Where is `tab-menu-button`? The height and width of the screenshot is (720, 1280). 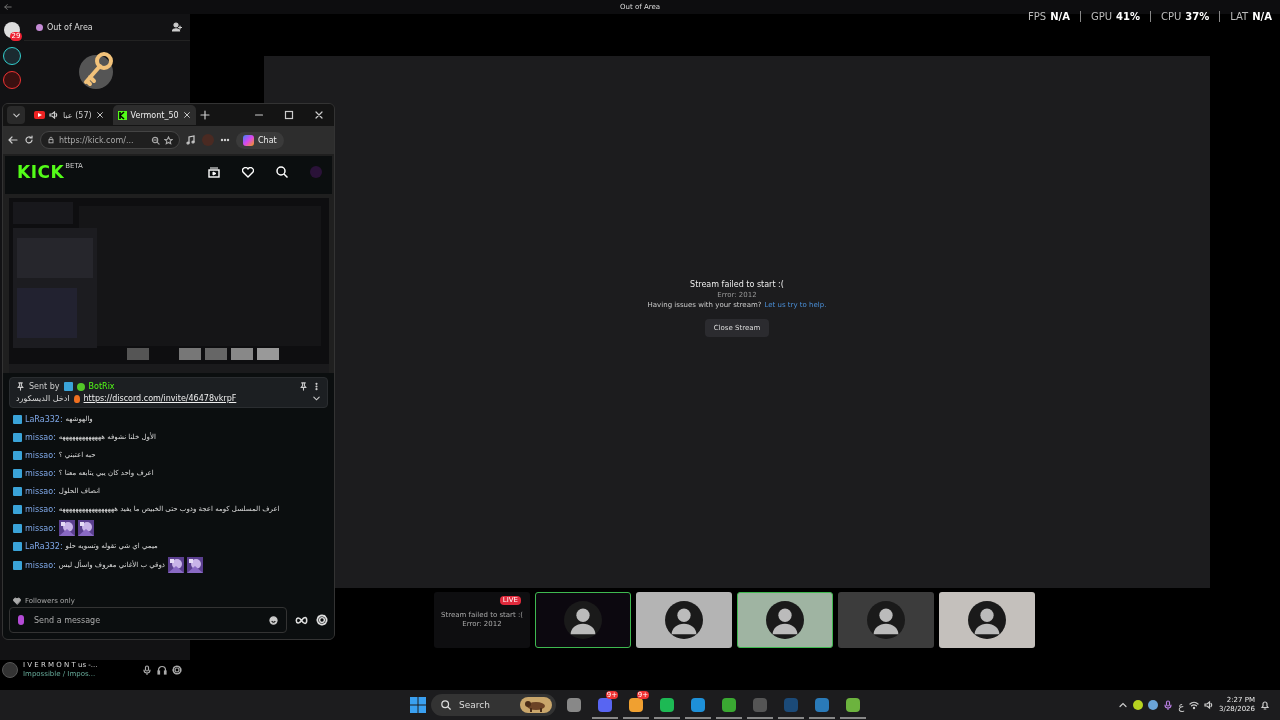
tab-menu-button is located at coordinates (16, 115).